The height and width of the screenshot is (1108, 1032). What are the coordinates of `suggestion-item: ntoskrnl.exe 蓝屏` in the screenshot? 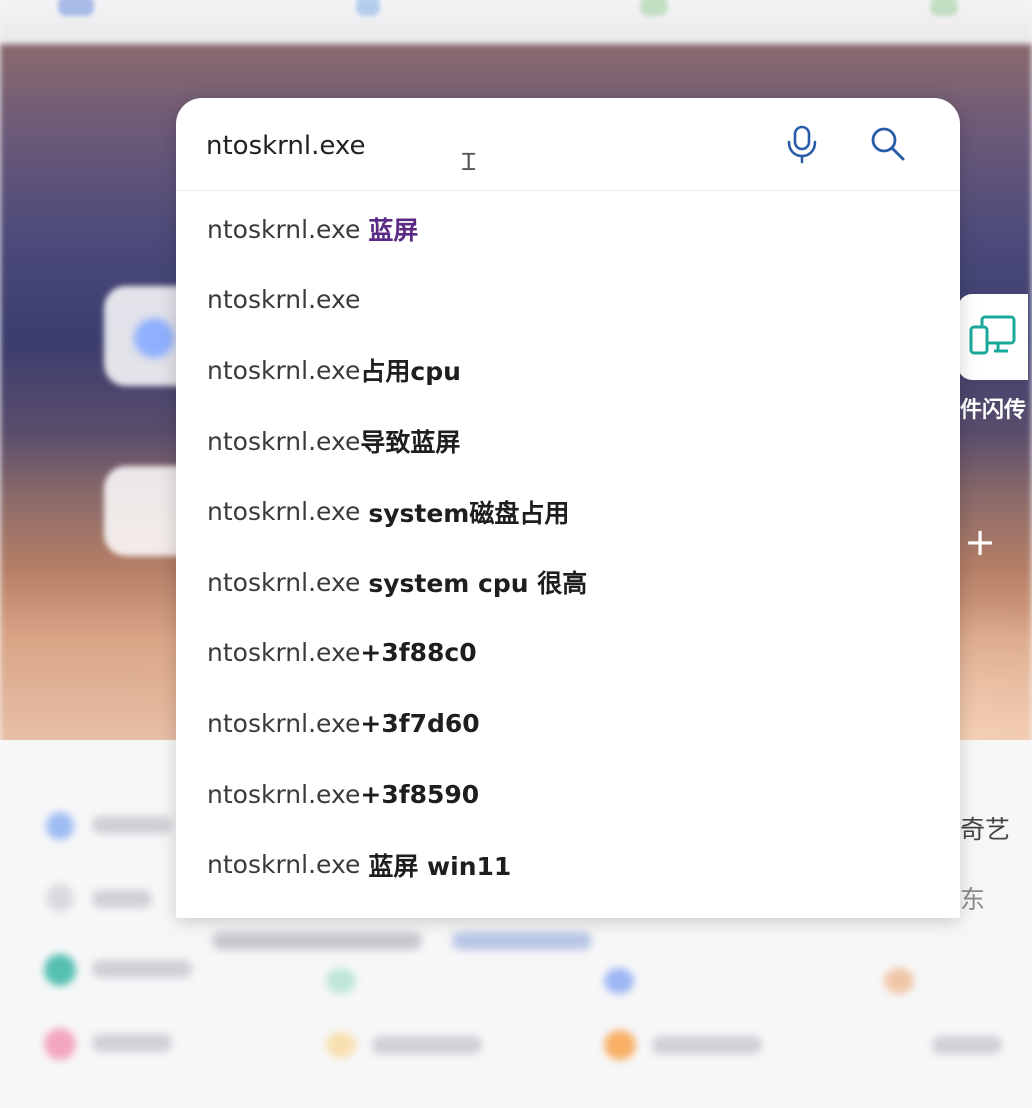 It's located at (568, 229).